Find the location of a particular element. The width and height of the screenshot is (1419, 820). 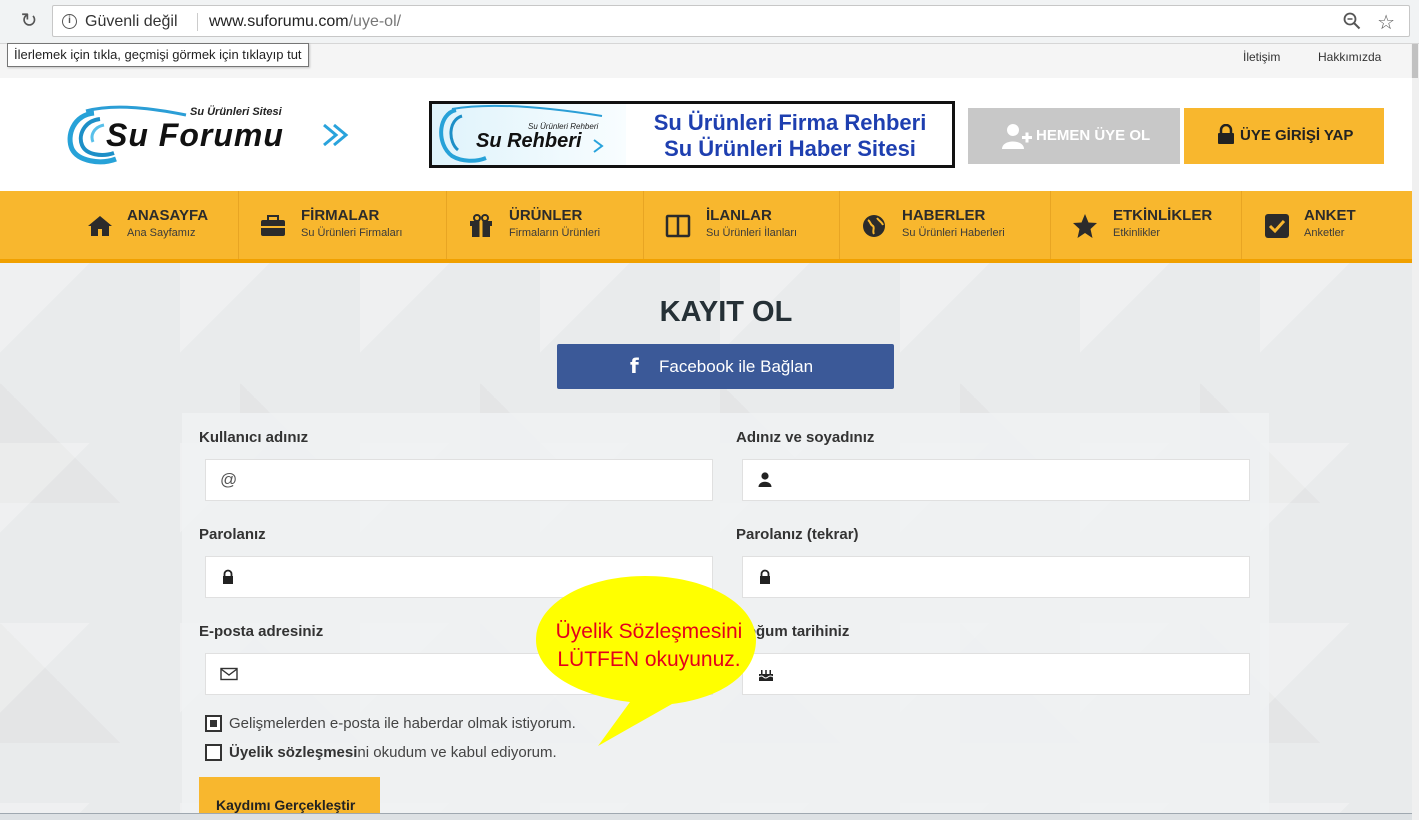

nav-item-anket: ANKET Anketler is located at coordinates (1326, 225).